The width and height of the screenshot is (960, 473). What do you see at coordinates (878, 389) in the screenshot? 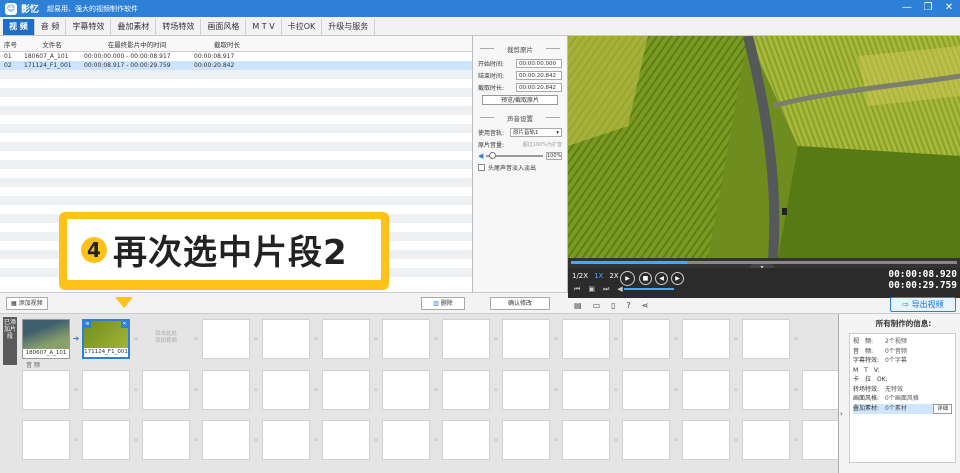
I see `info-row: 转场特效: 无特效` at bounding box center [878, 389].